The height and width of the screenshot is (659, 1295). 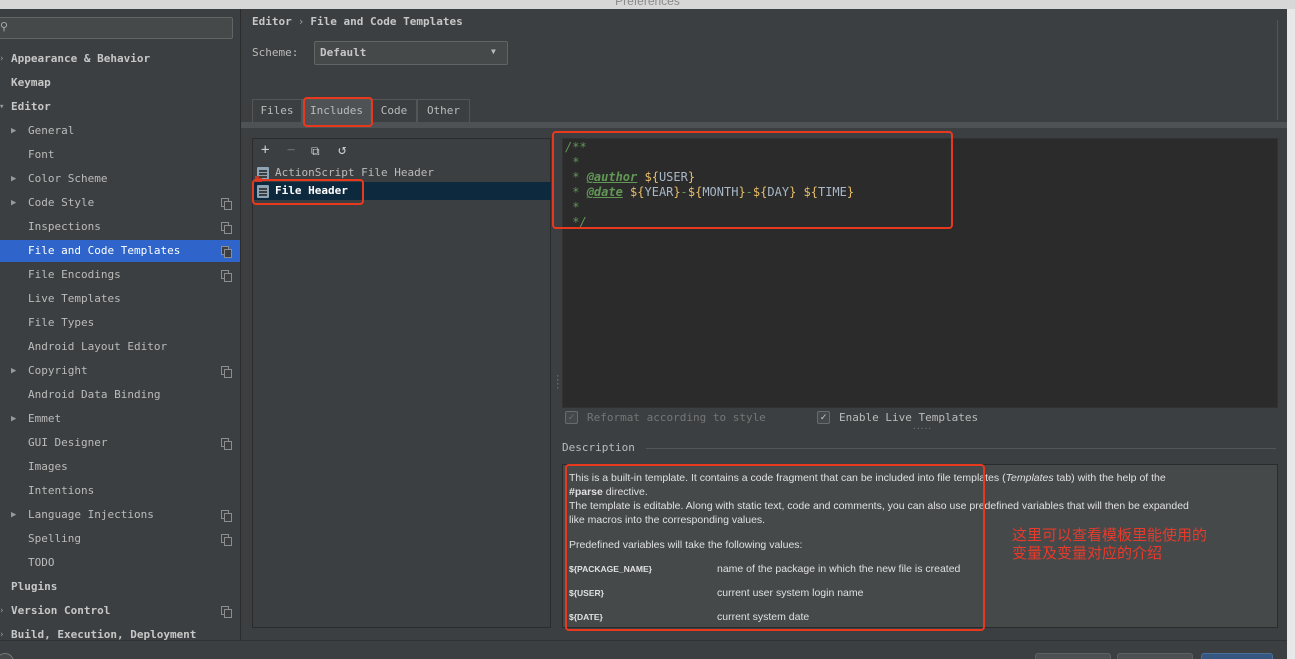 What do you see at coordinates (277, 110) in the screenshot?
I see `tab-files: Files` at bounding box center [277, 110].